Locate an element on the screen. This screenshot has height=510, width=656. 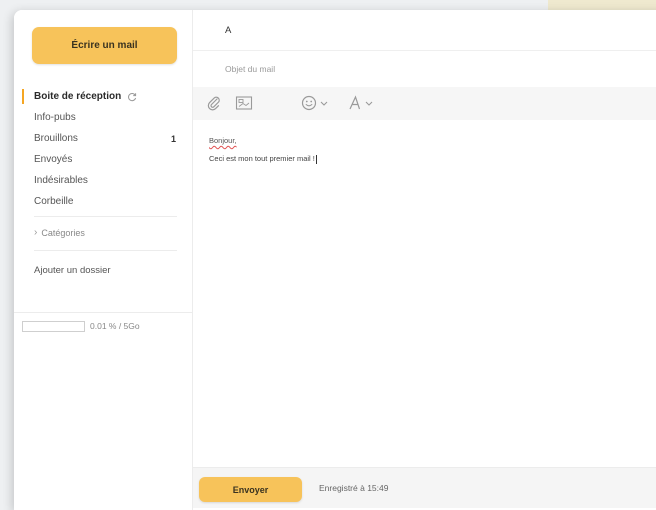
text-caret is located at coordinates (316, 159).